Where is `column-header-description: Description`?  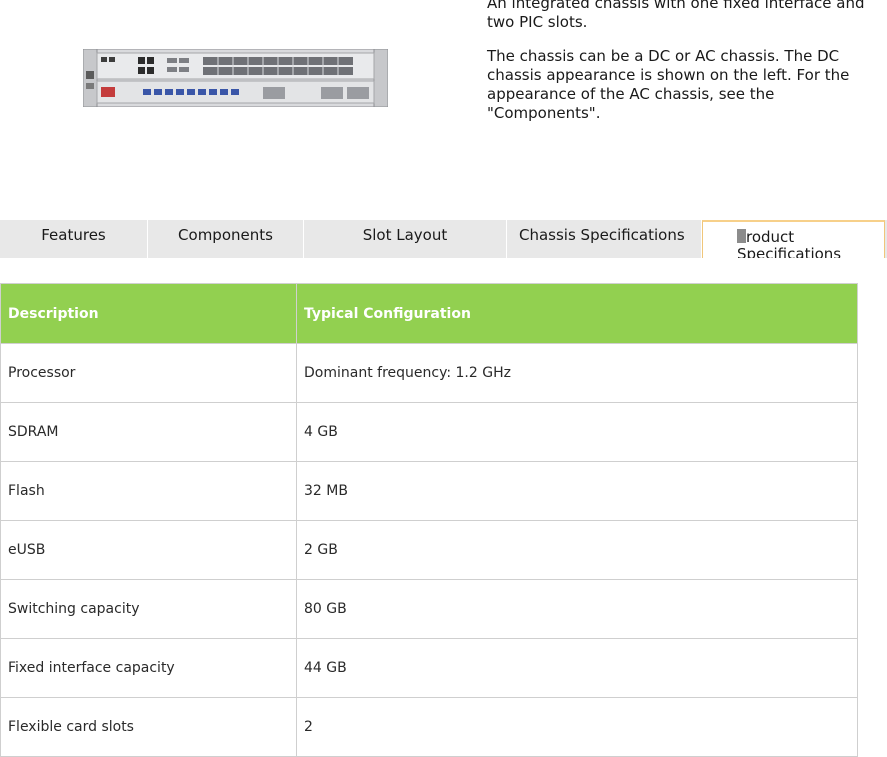
column-header-description: Description is located at coordinates (148, 313).